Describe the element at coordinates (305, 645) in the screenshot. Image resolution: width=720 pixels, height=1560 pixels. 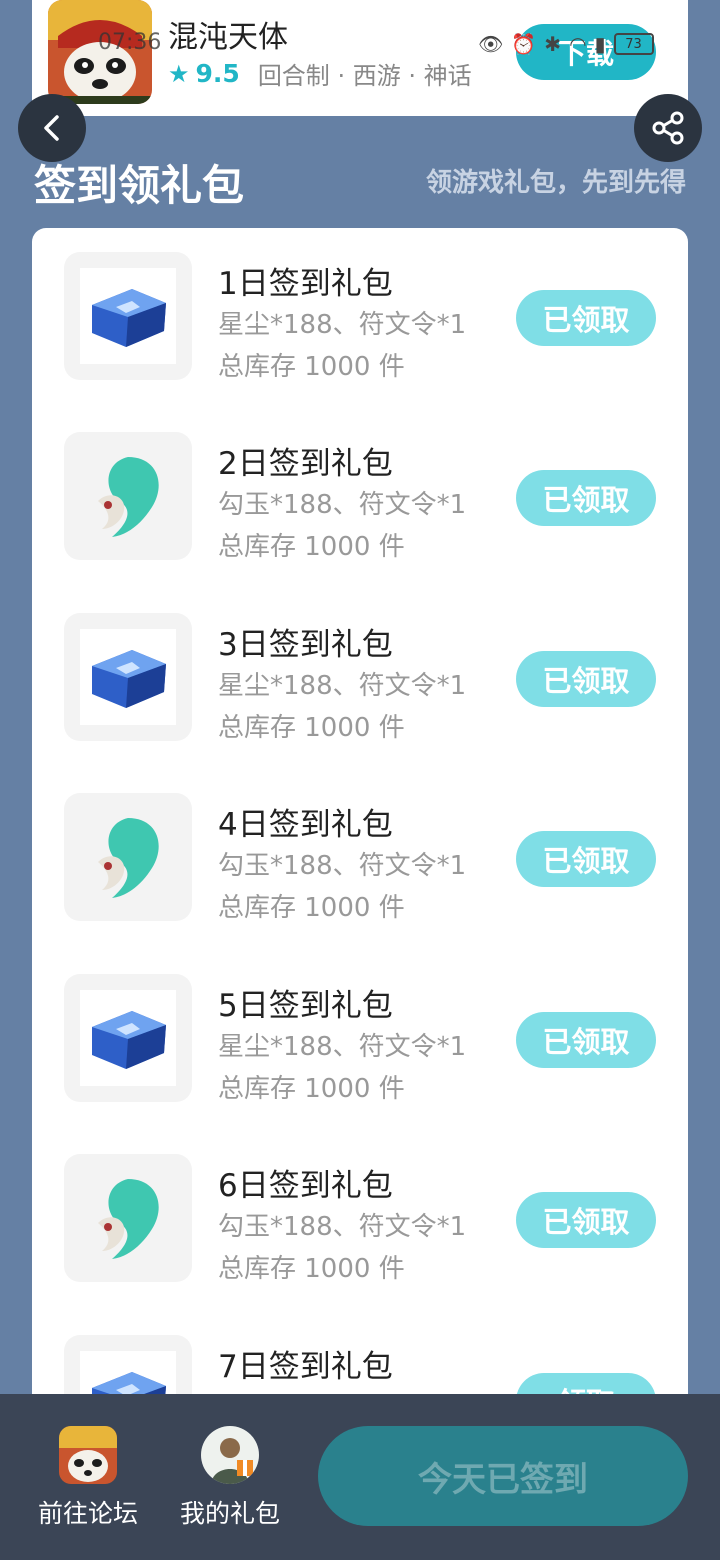
I see `gift-title: 3日签到礼包` at that location.